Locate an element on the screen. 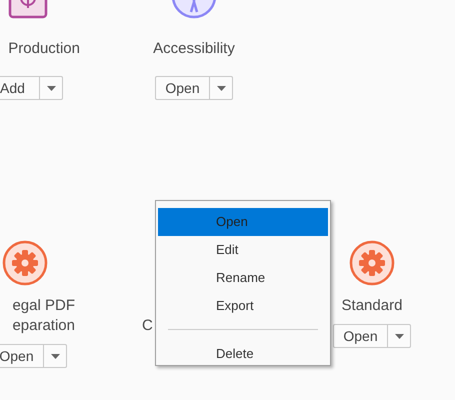  menu-item: Delete is located at coordinates (243, 354).